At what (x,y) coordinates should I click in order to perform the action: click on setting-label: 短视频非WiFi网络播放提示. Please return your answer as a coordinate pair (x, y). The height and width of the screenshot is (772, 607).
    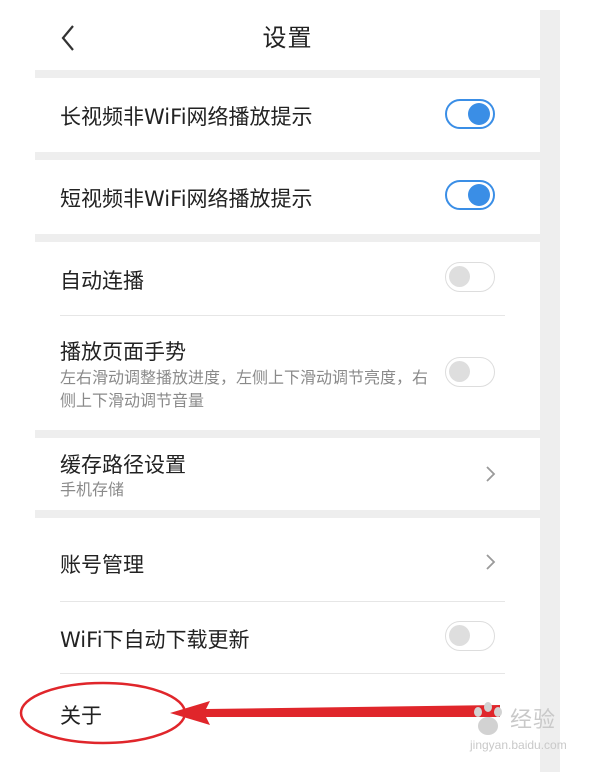
    Looking at the image, I should click on (186, 199).